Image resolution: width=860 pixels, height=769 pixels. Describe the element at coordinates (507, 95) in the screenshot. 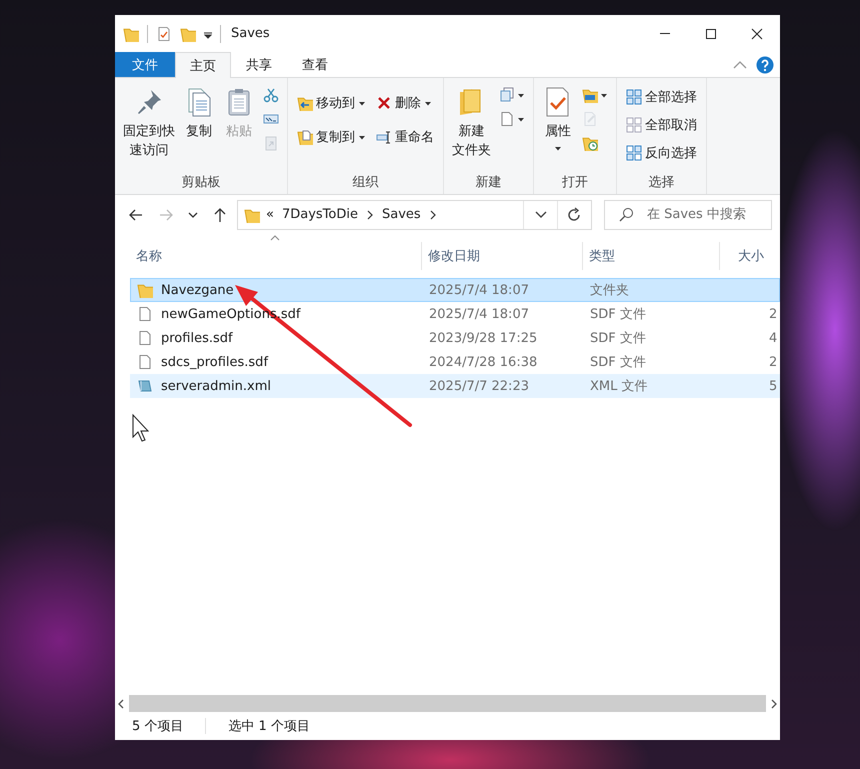

I see `document-stack-icon` at that location.